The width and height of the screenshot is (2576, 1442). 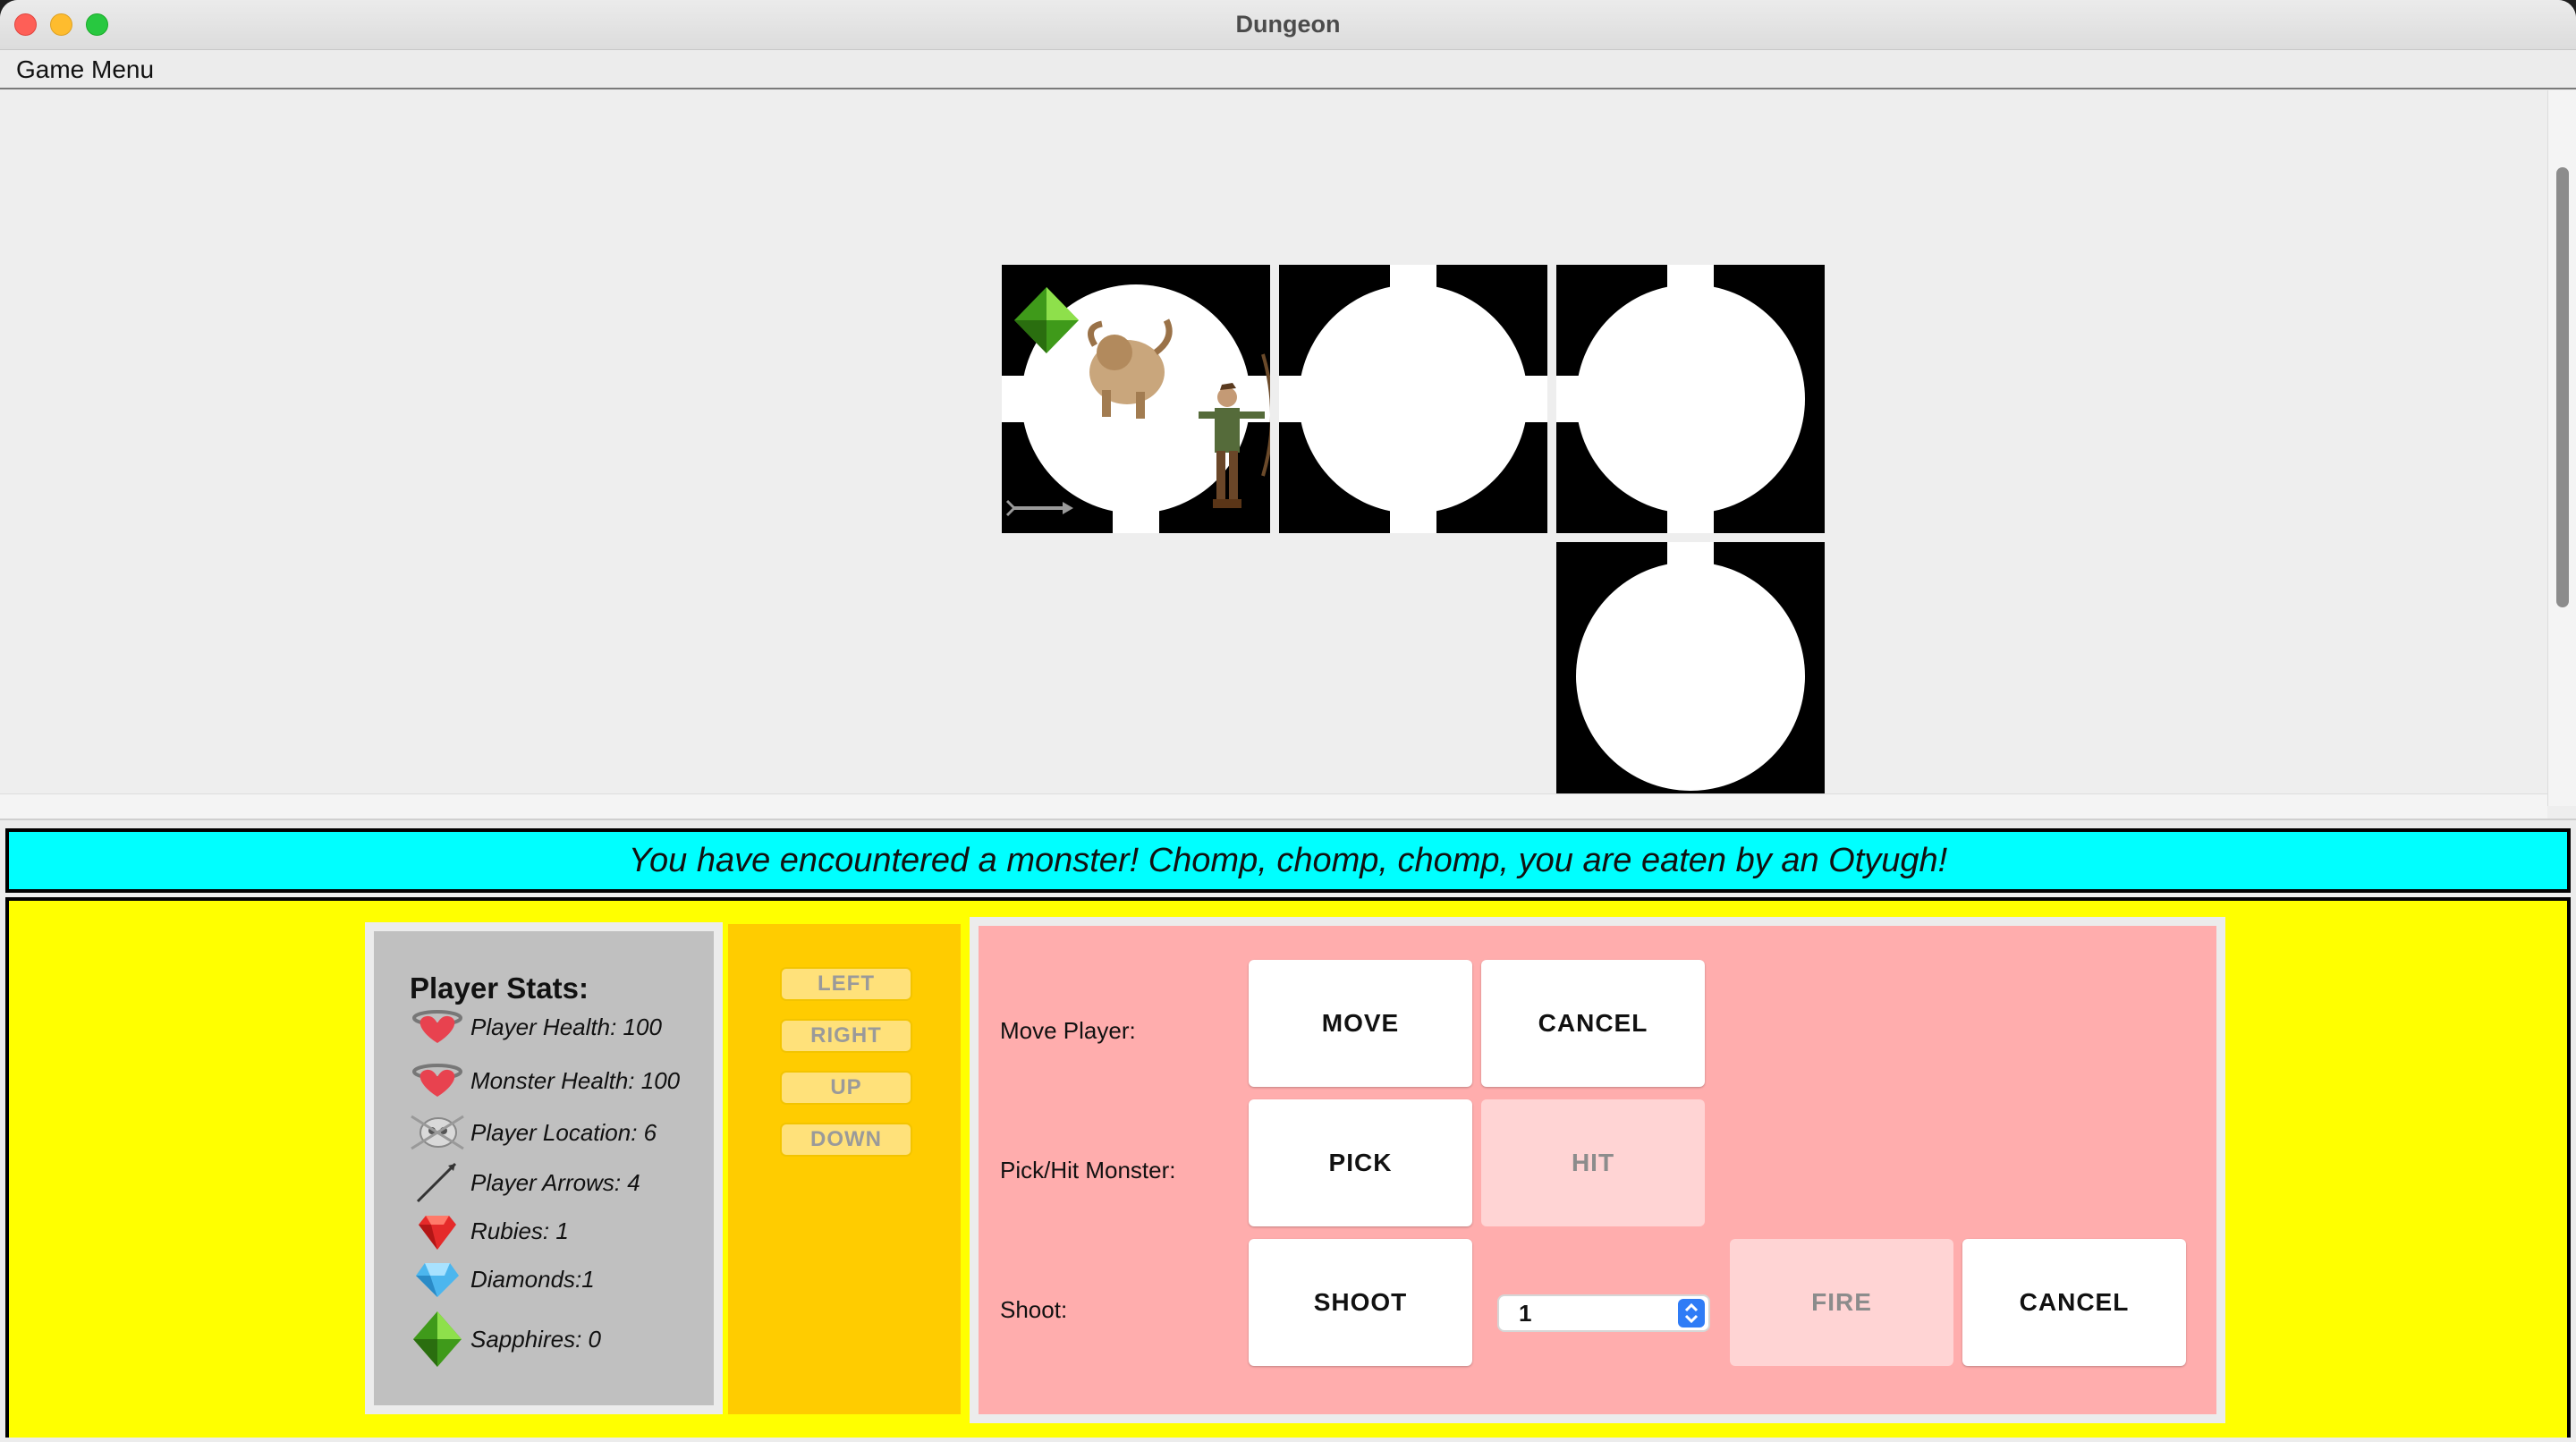 I want to click on shoot-label: Shoot:, so click(x=1034, y=1309).